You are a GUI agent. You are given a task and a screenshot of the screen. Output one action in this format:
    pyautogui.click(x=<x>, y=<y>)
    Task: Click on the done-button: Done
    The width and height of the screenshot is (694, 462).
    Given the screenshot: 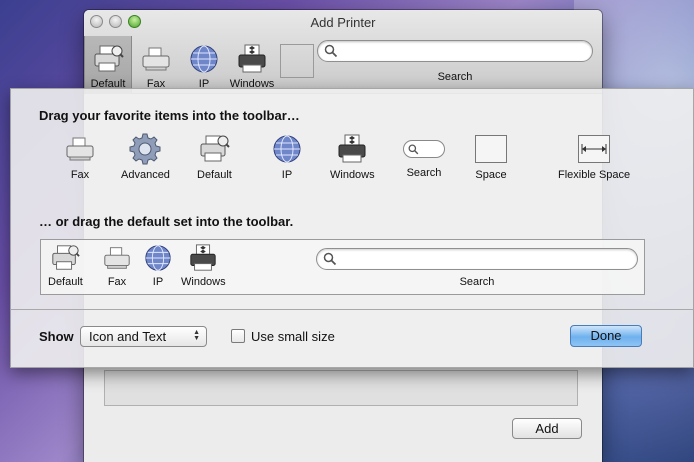 What is the action you would take?
    pyautogui.click(x=606, y=336)
    